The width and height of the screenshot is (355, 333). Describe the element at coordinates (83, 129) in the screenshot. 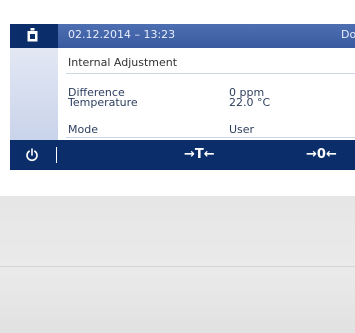

I see `mode-label: Mode` at that location.